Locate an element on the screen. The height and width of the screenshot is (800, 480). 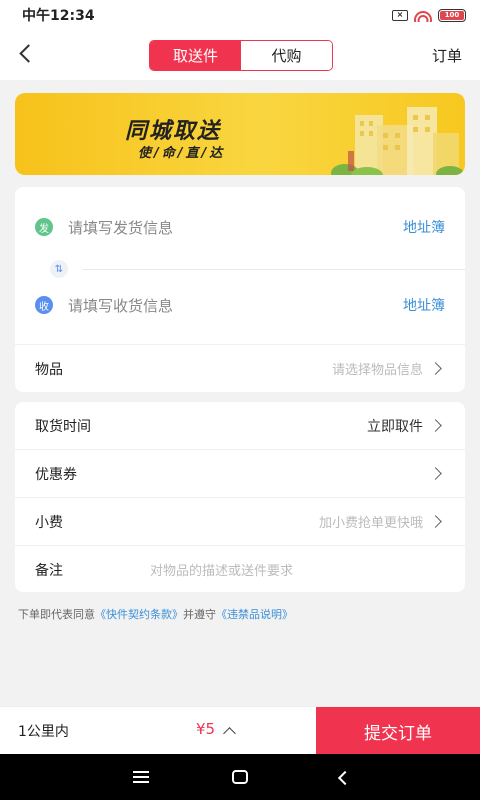
banner-subtitle: 使/命/直/达 is located at coordinates (182, 153).